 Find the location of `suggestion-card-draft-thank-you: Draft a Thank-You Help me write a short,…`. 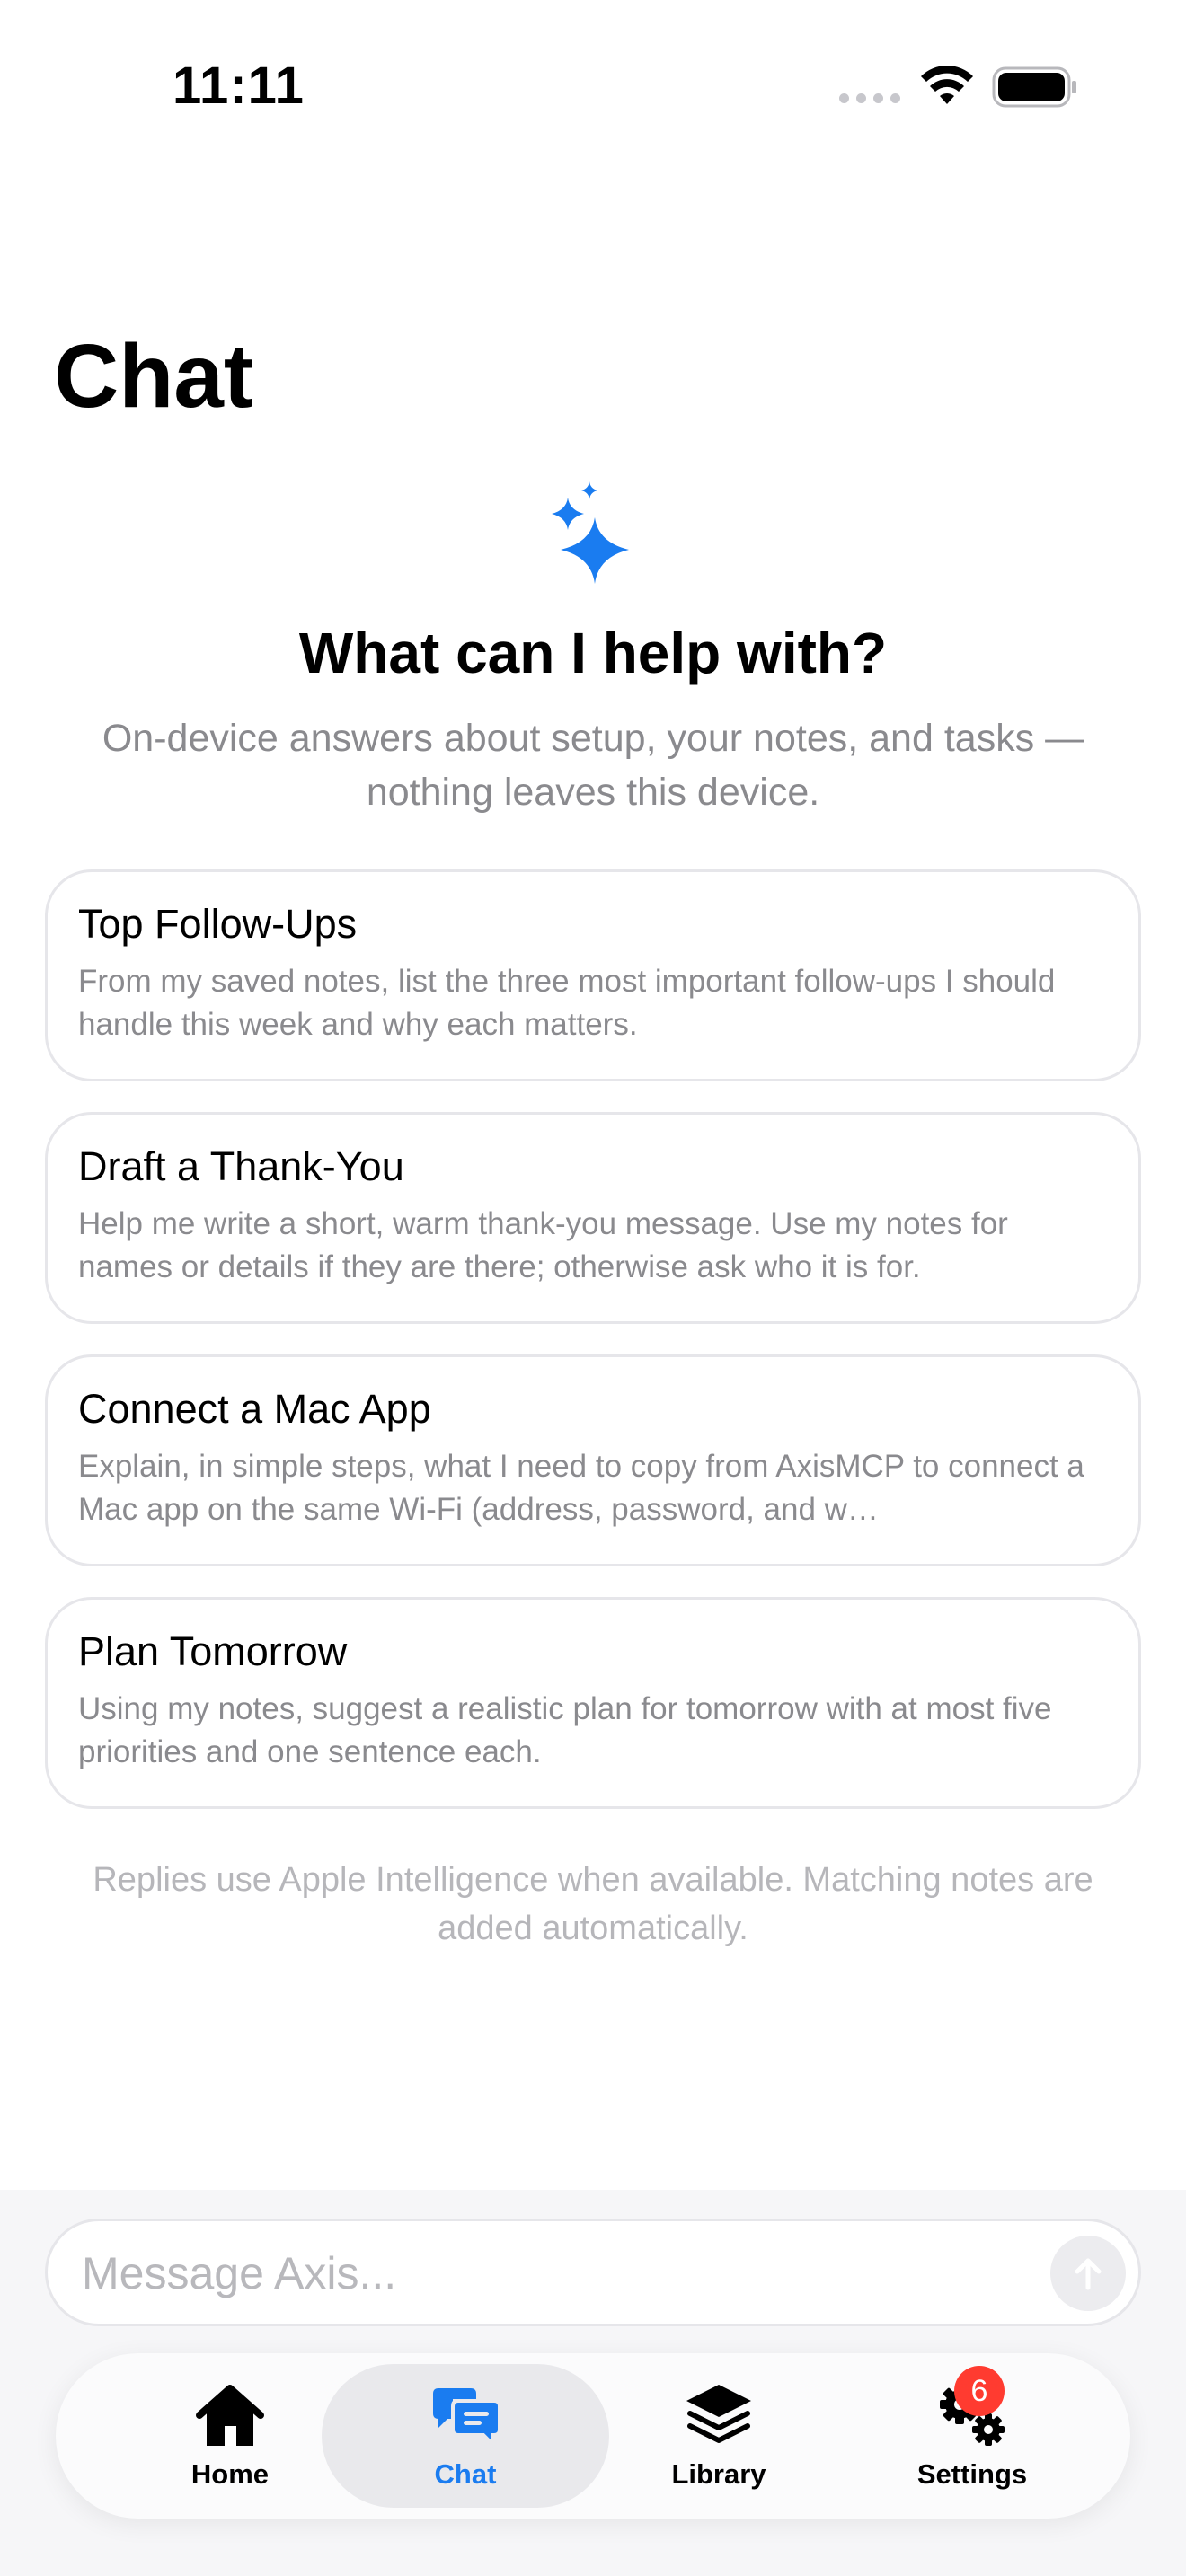

suggestion-card-draft-thank-you: Draft a Thank-You Help me write a short,… is located at coordinates (593, 1218).